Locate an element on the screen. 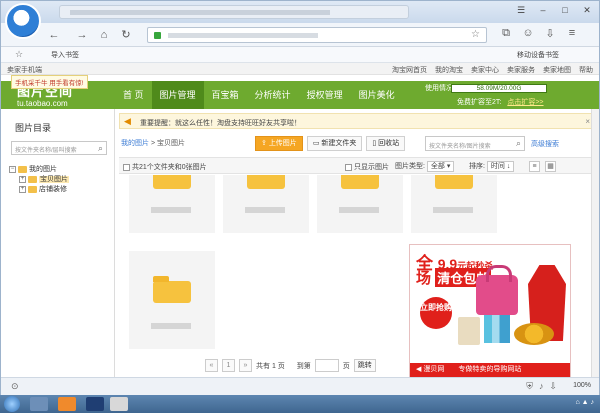 The width and height of the screenshot is (600, 413). sort-select: 时间 ↓ is located at coordinates (500, 166).